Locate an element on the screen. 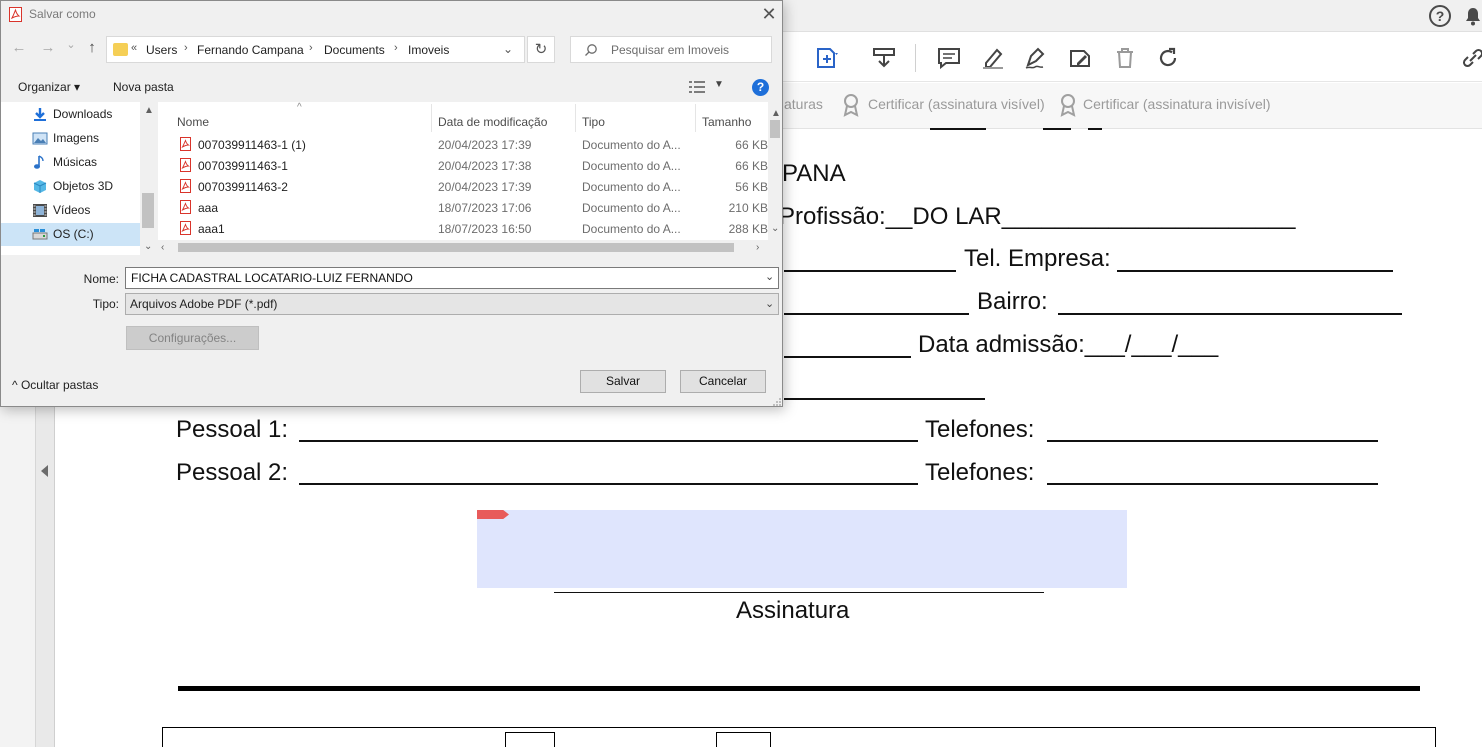 This screenshot has height=747, width=1482. nav-item-os-c: OS (C:) is located at coordinates (71, 234).